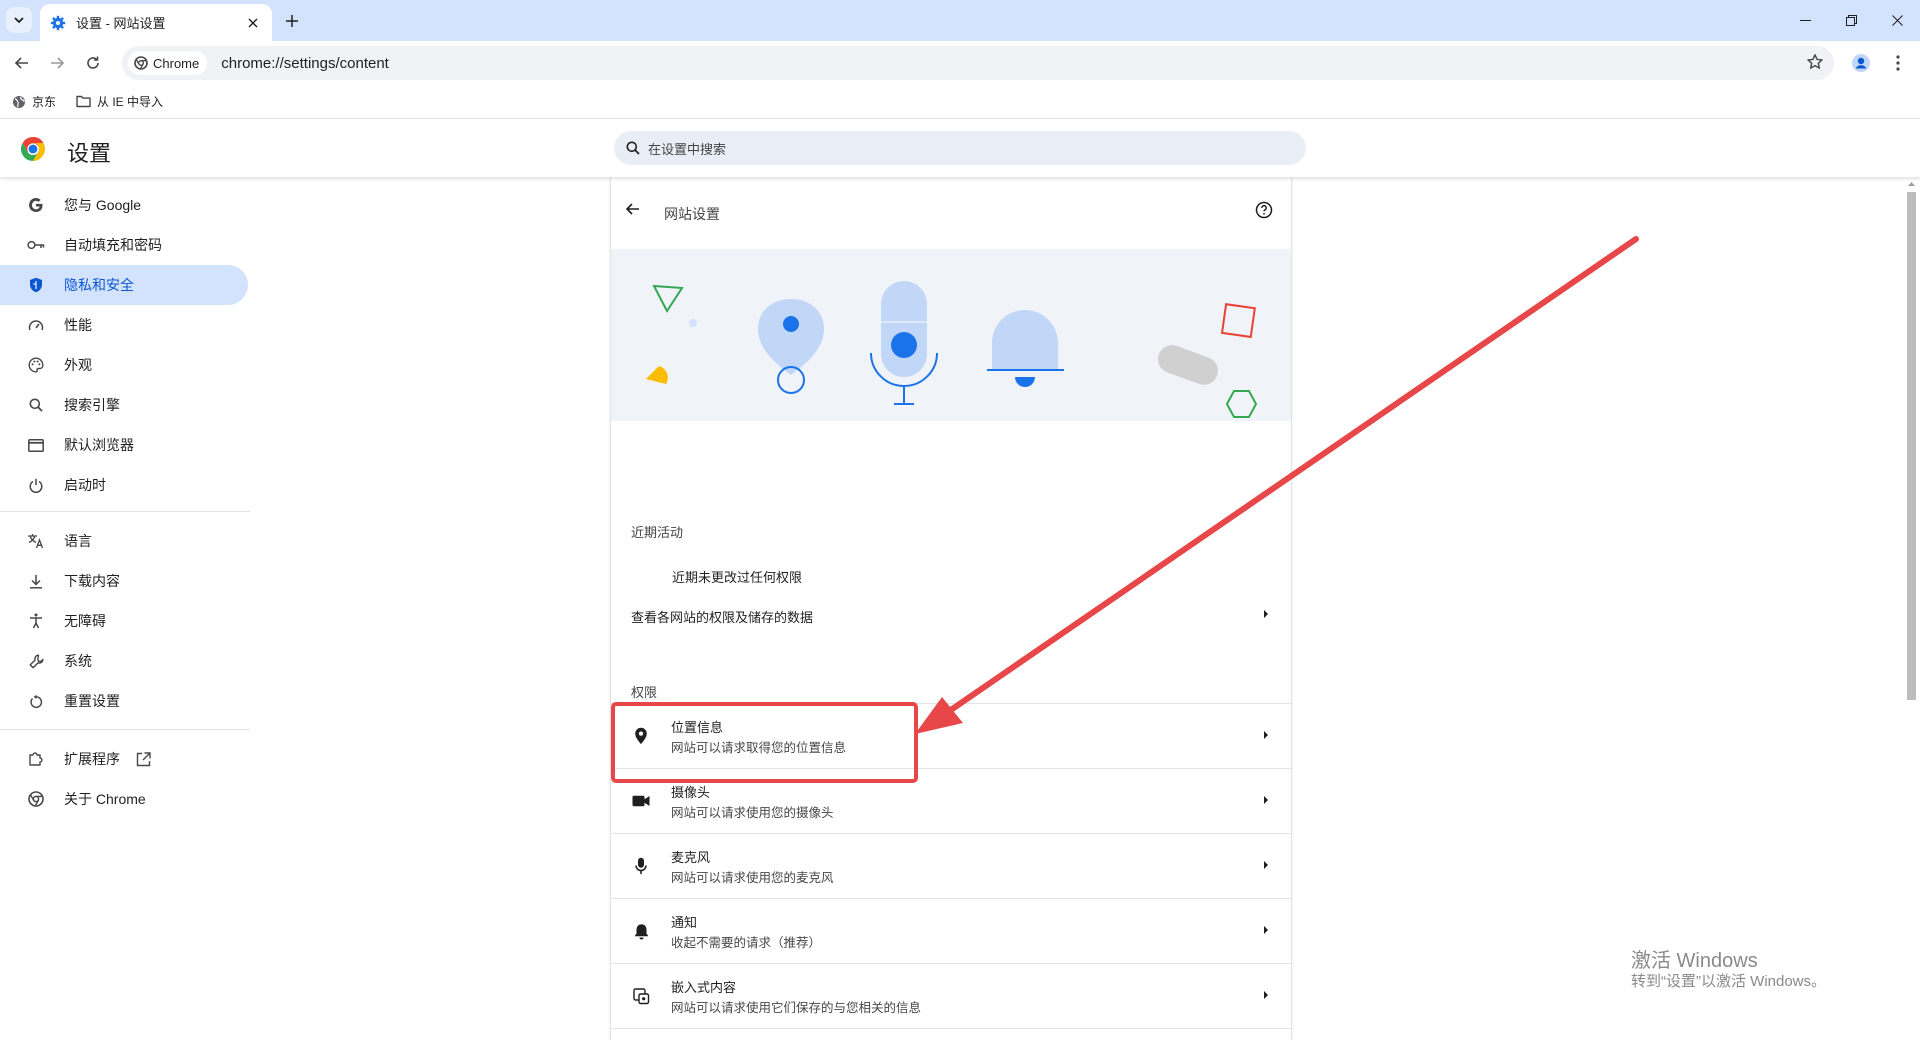 The width and height of the screenshot is (1920, 1040). Describe the element at coordinates (36, 759) in the screenshot. I see `puzzle-icon` at that location.